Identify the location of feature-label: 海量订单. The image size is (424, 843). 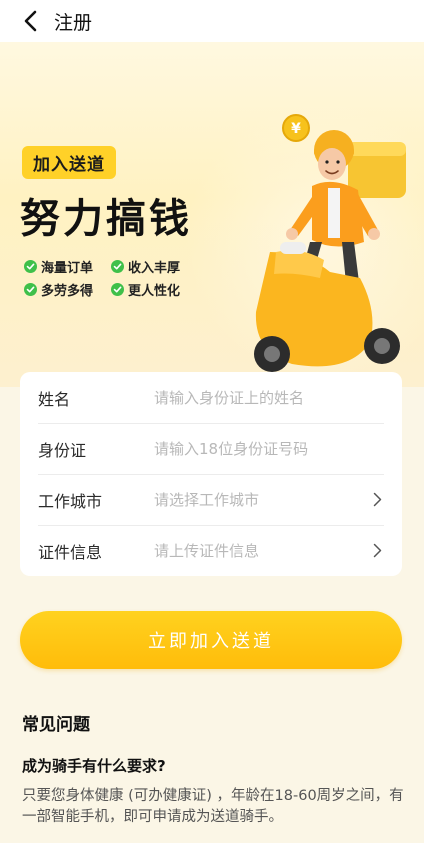
(67, 268).